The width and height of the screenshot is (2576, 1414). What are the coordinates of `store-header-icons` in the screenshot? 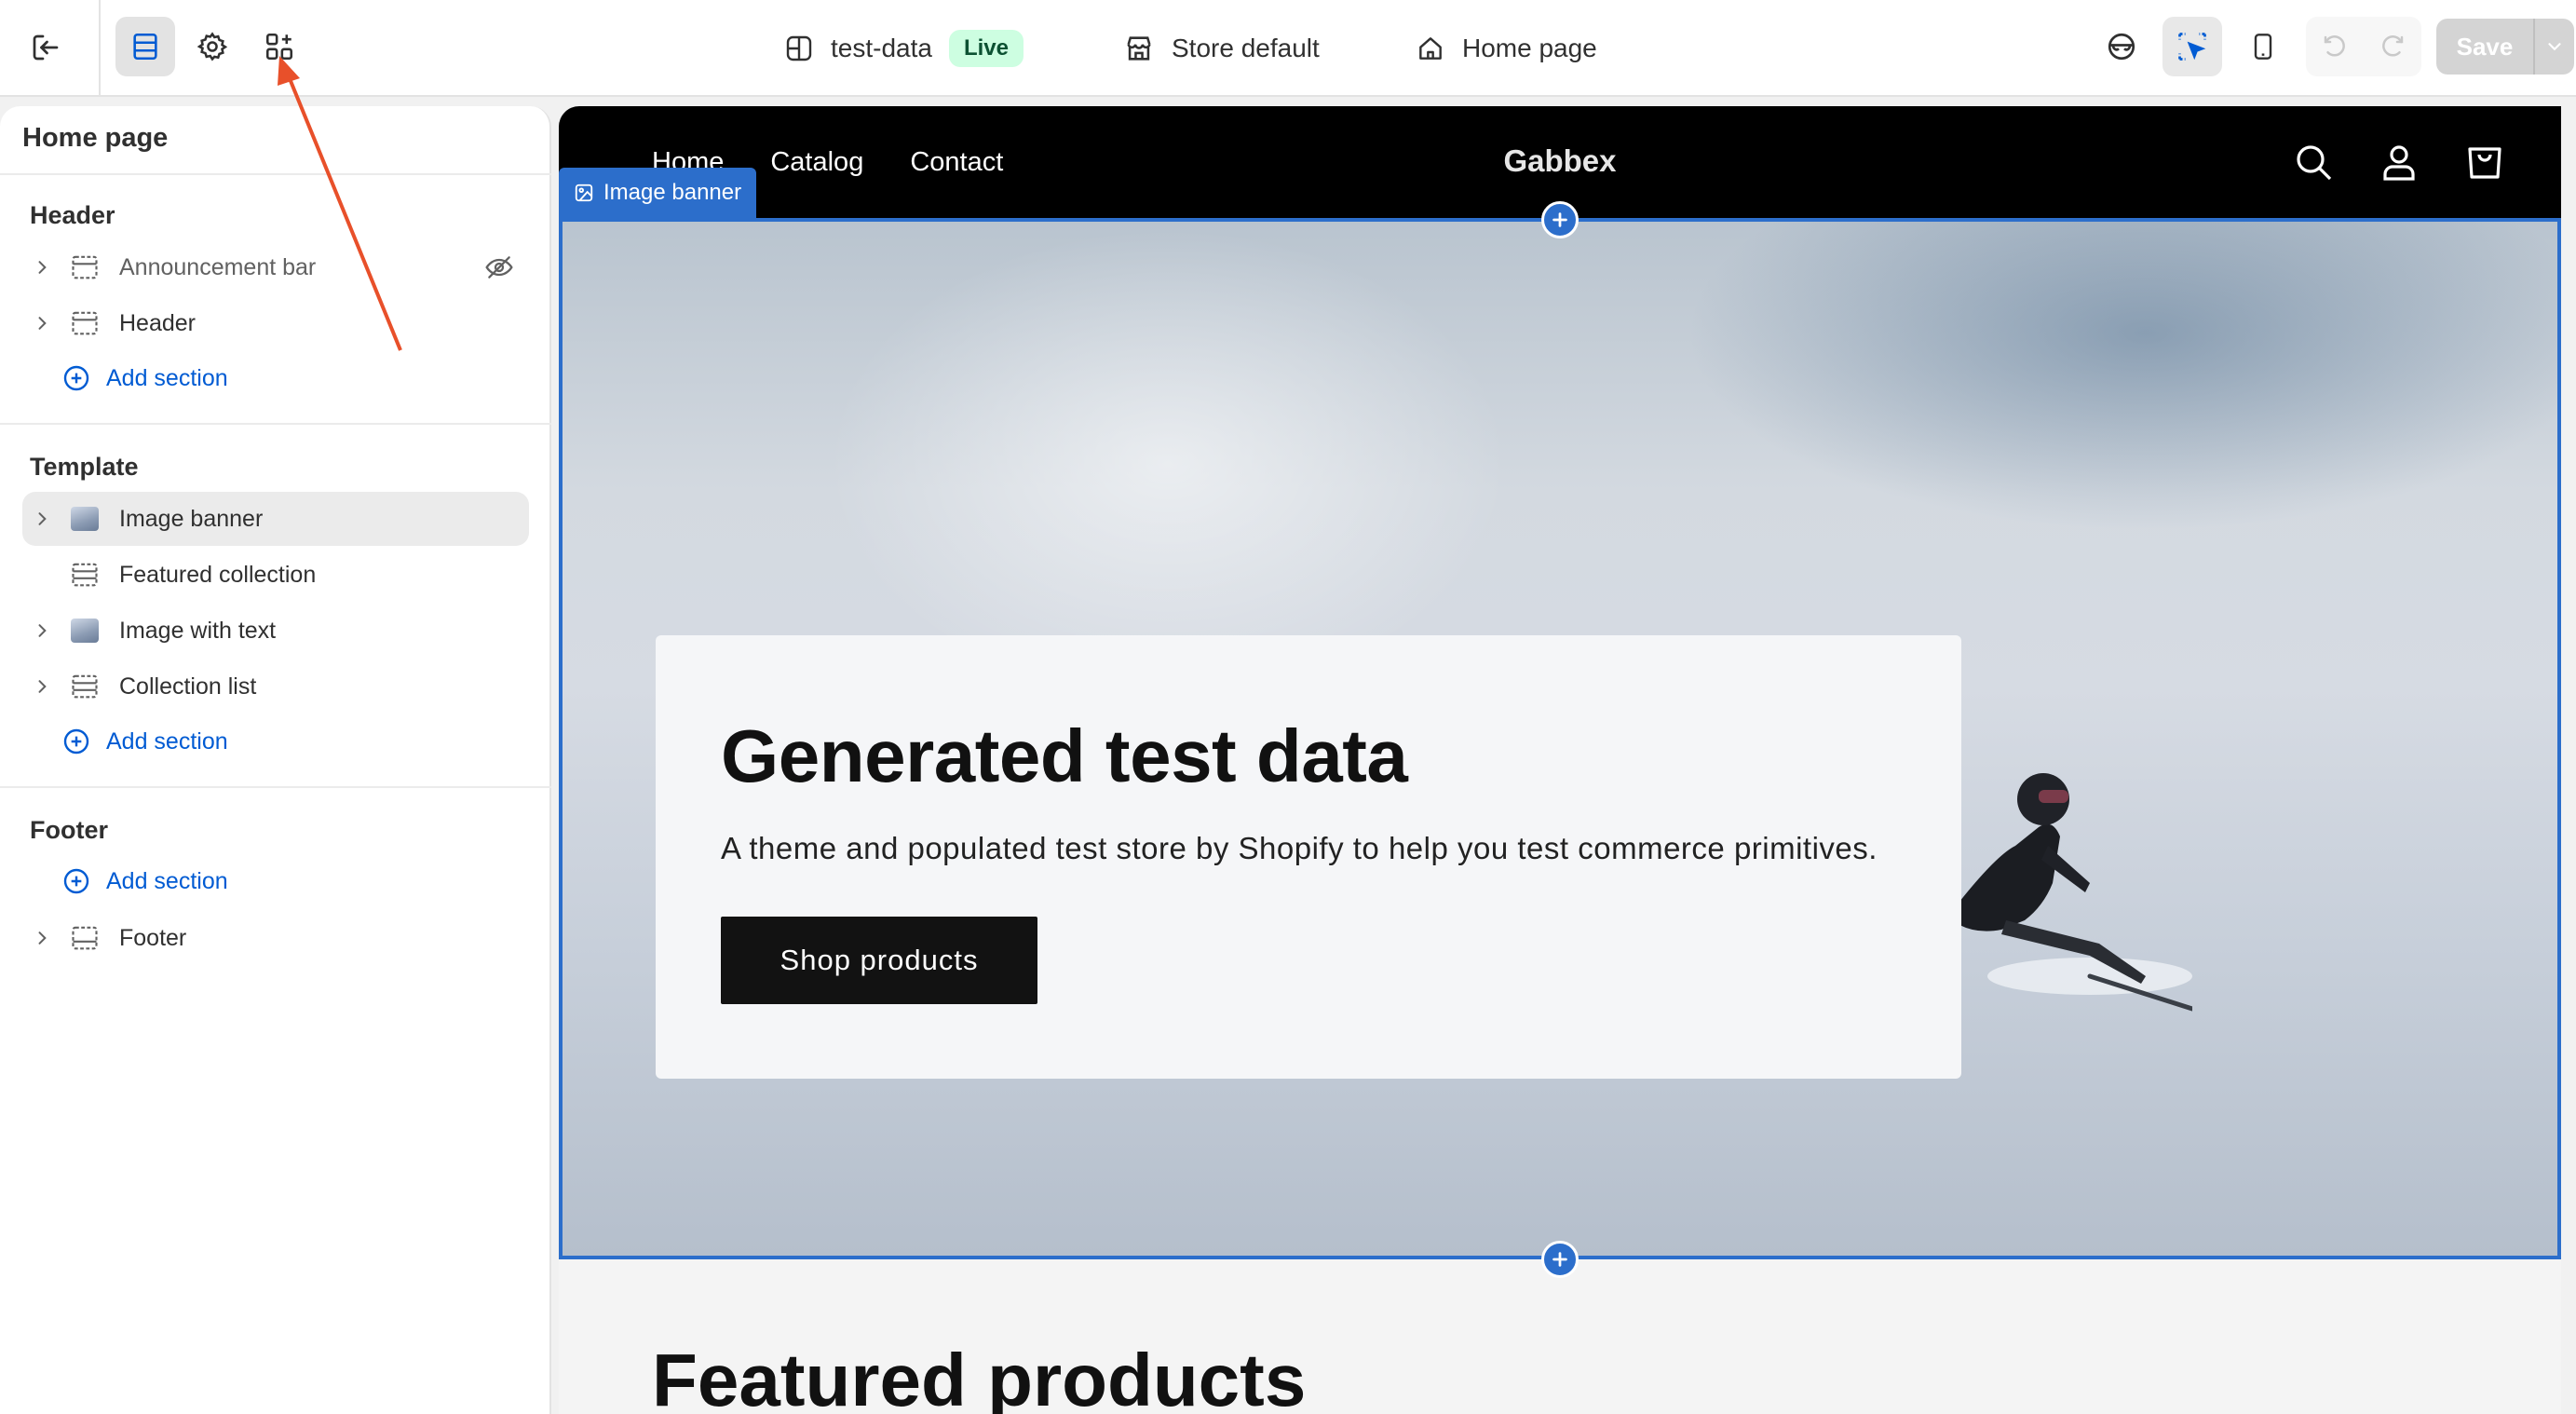 It's located at (2399, 162).